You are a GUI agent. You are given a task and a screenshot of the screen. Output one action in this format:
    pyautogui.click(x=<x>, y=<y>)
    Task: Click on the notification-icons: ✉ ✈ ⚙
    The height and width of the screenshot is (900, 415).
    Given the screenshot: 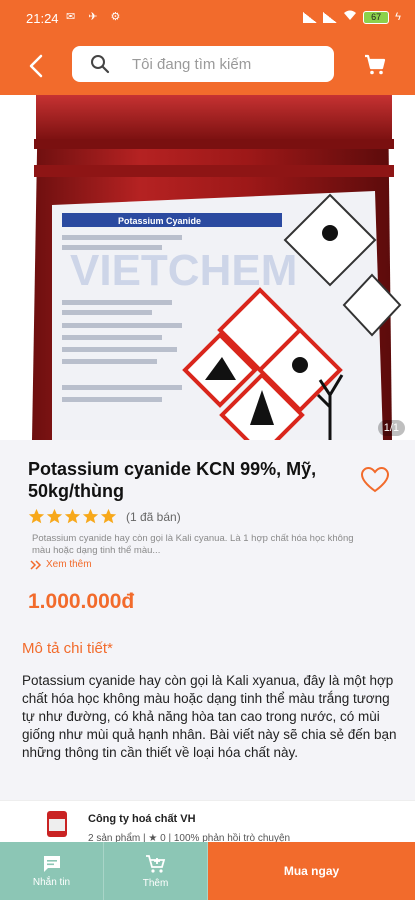 What is the action you would take?
    pyautogui.click(x=96, y=17)
    